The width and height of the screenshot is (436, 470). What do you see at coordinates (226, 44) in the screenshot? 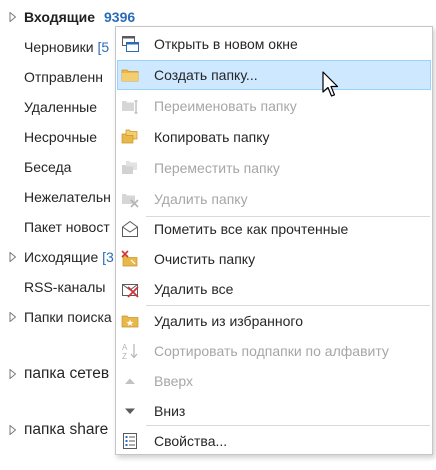
I see `menu-label: Открыть в новом окне` at bounding box center [226, 44].